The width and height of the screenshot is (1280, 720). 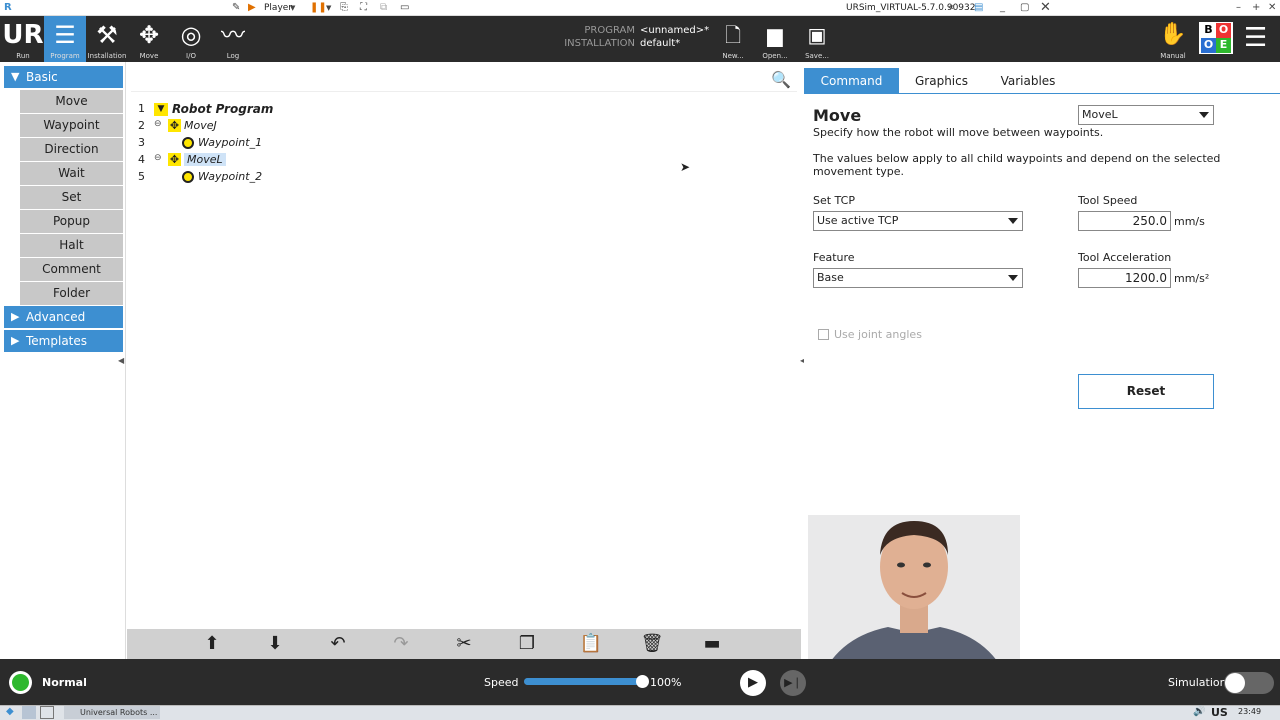 What do you see at coordinates (161, 109) in the screenshot?
I see `program-root-icon: ▼` at bounding box center [161, 109].